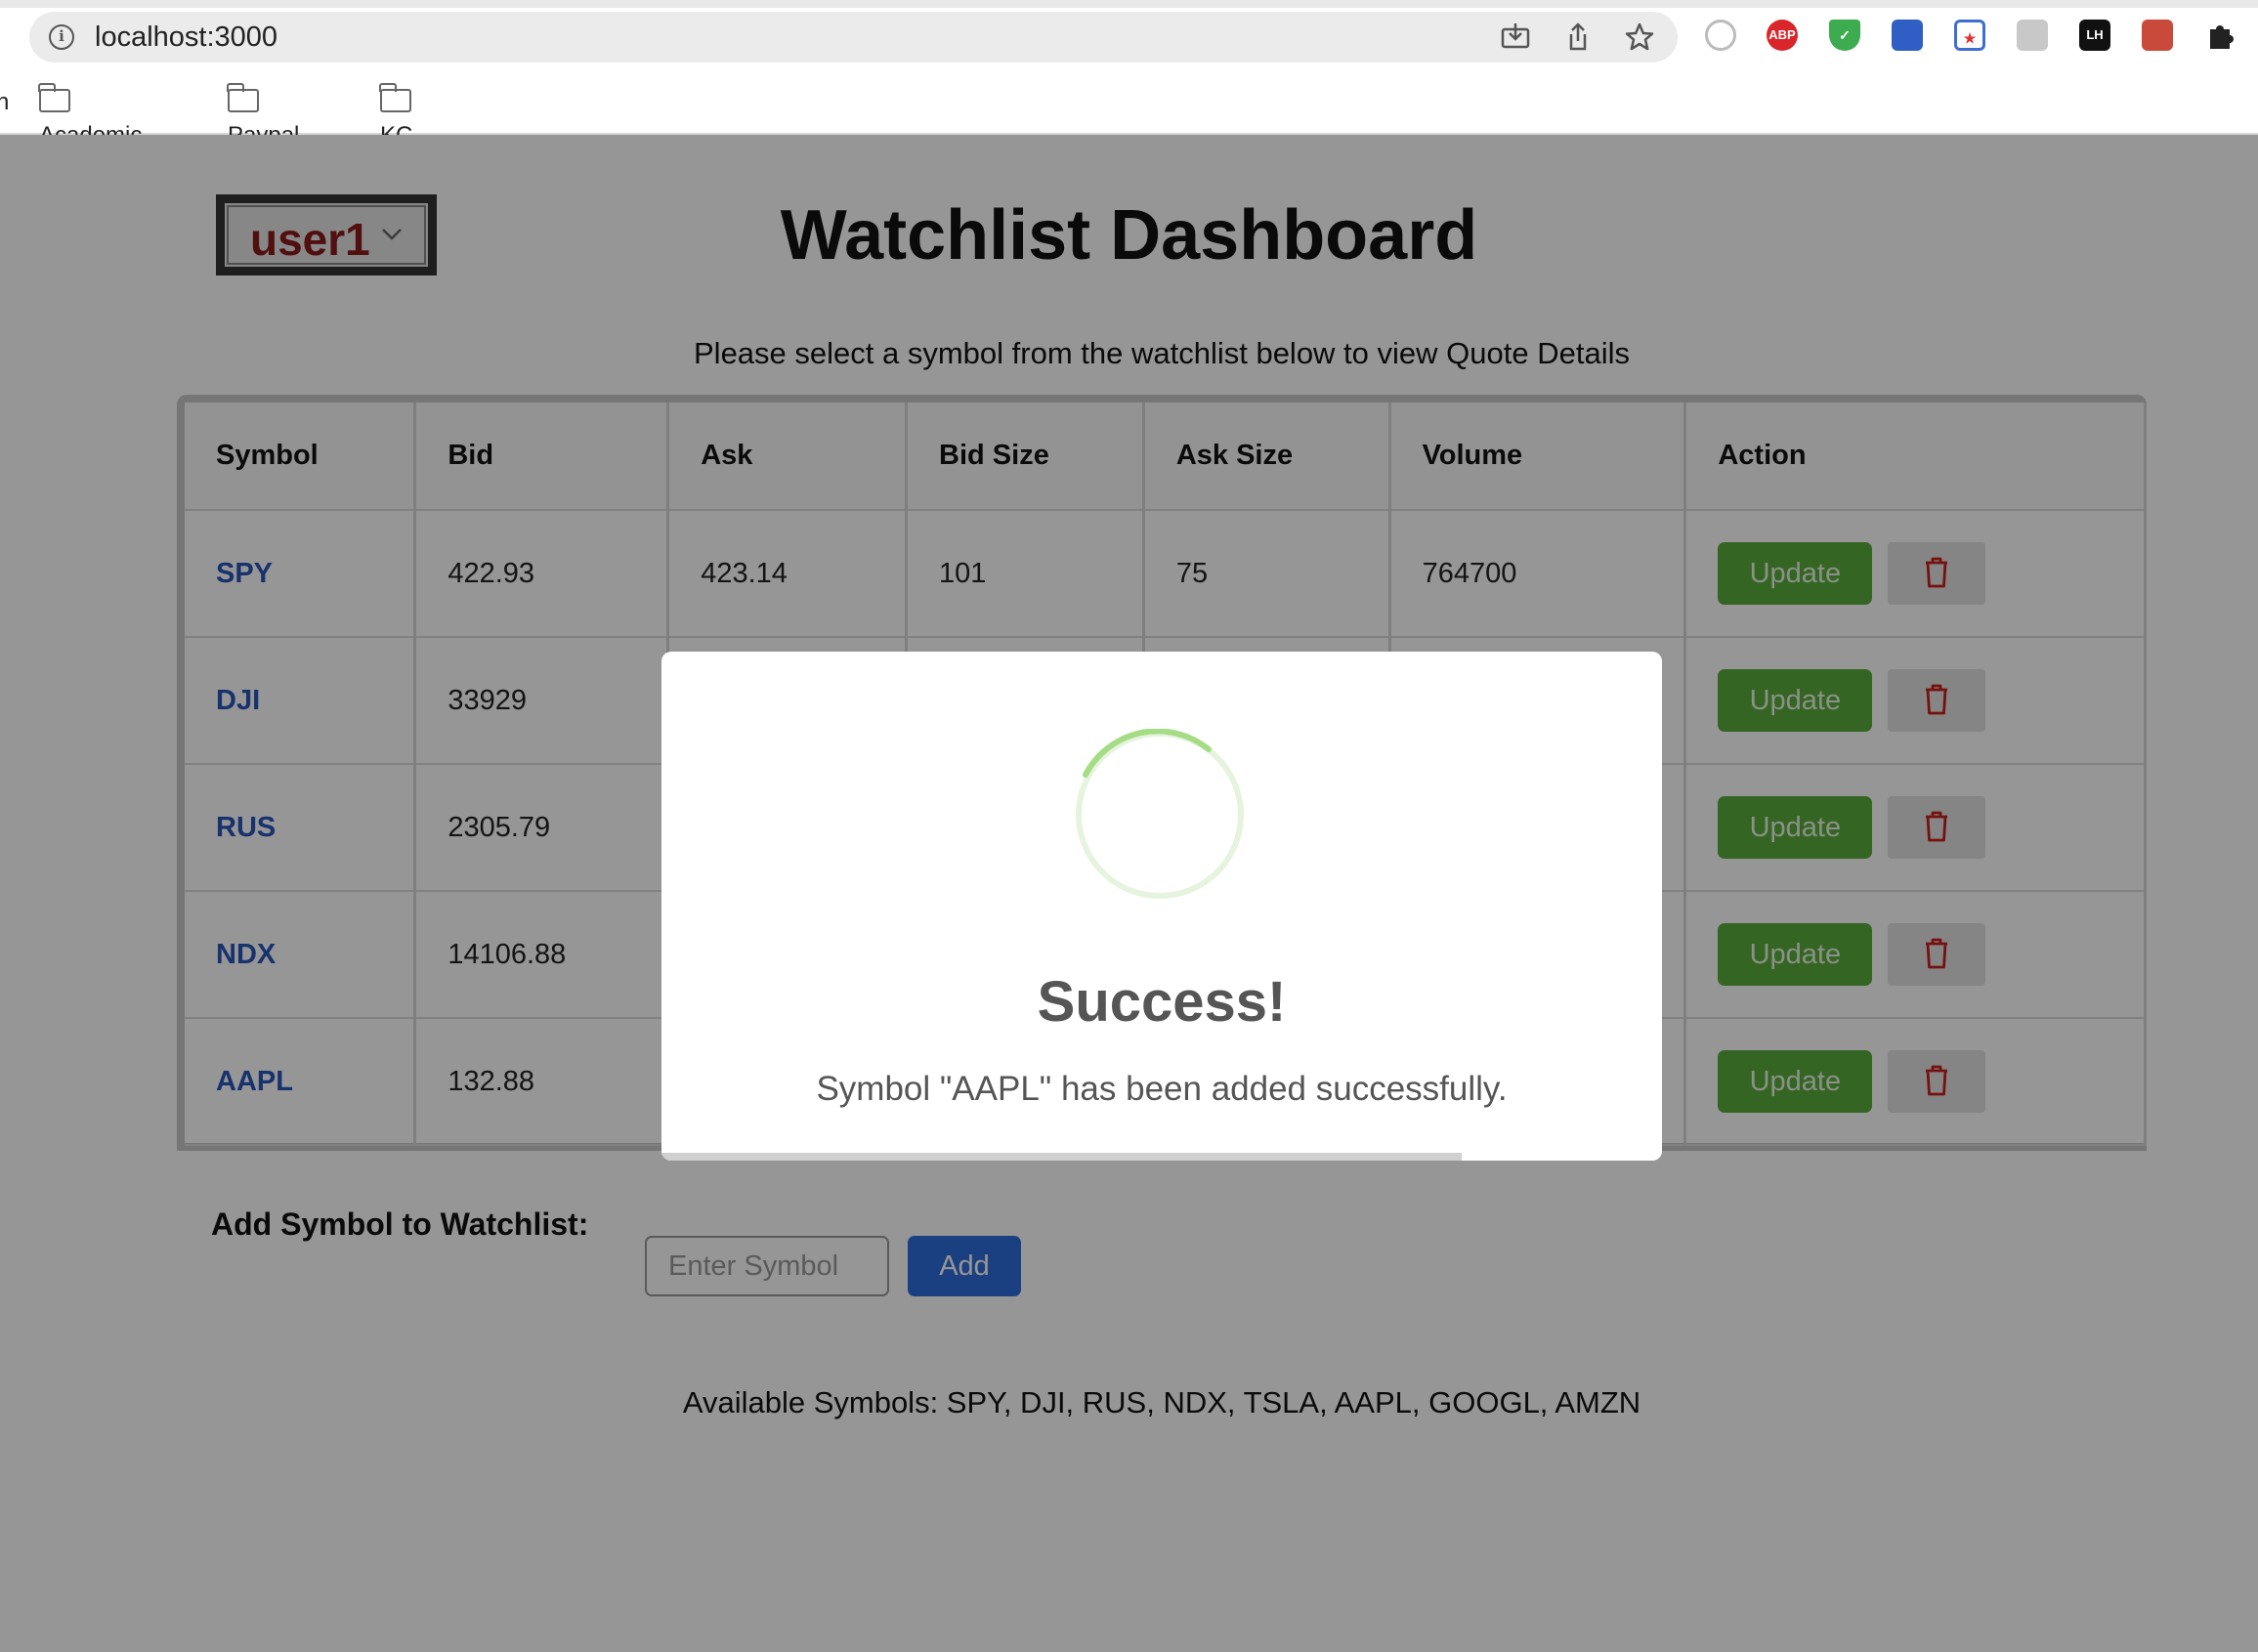  I want to click on camera-ext-icon, so click(1720, 35).